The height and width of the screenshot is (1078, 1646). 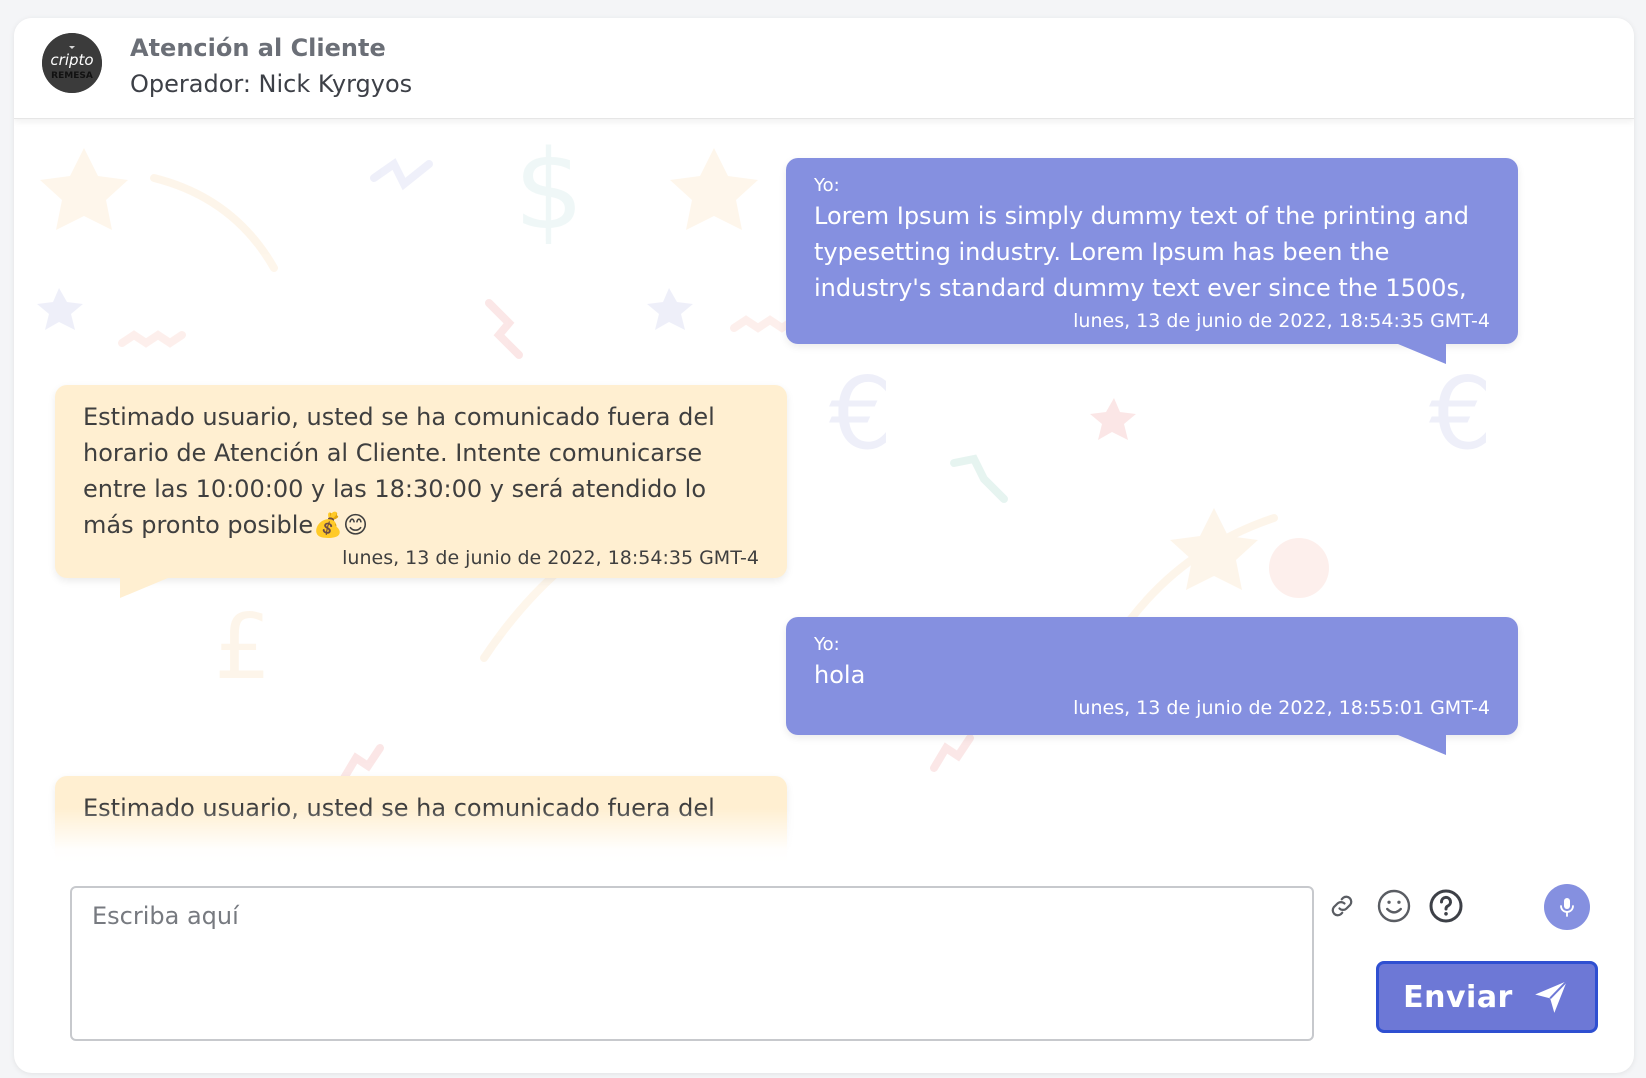 I want to click on operator-name: Operador: Nick Kyrgyos, so click(x=271, y=84).